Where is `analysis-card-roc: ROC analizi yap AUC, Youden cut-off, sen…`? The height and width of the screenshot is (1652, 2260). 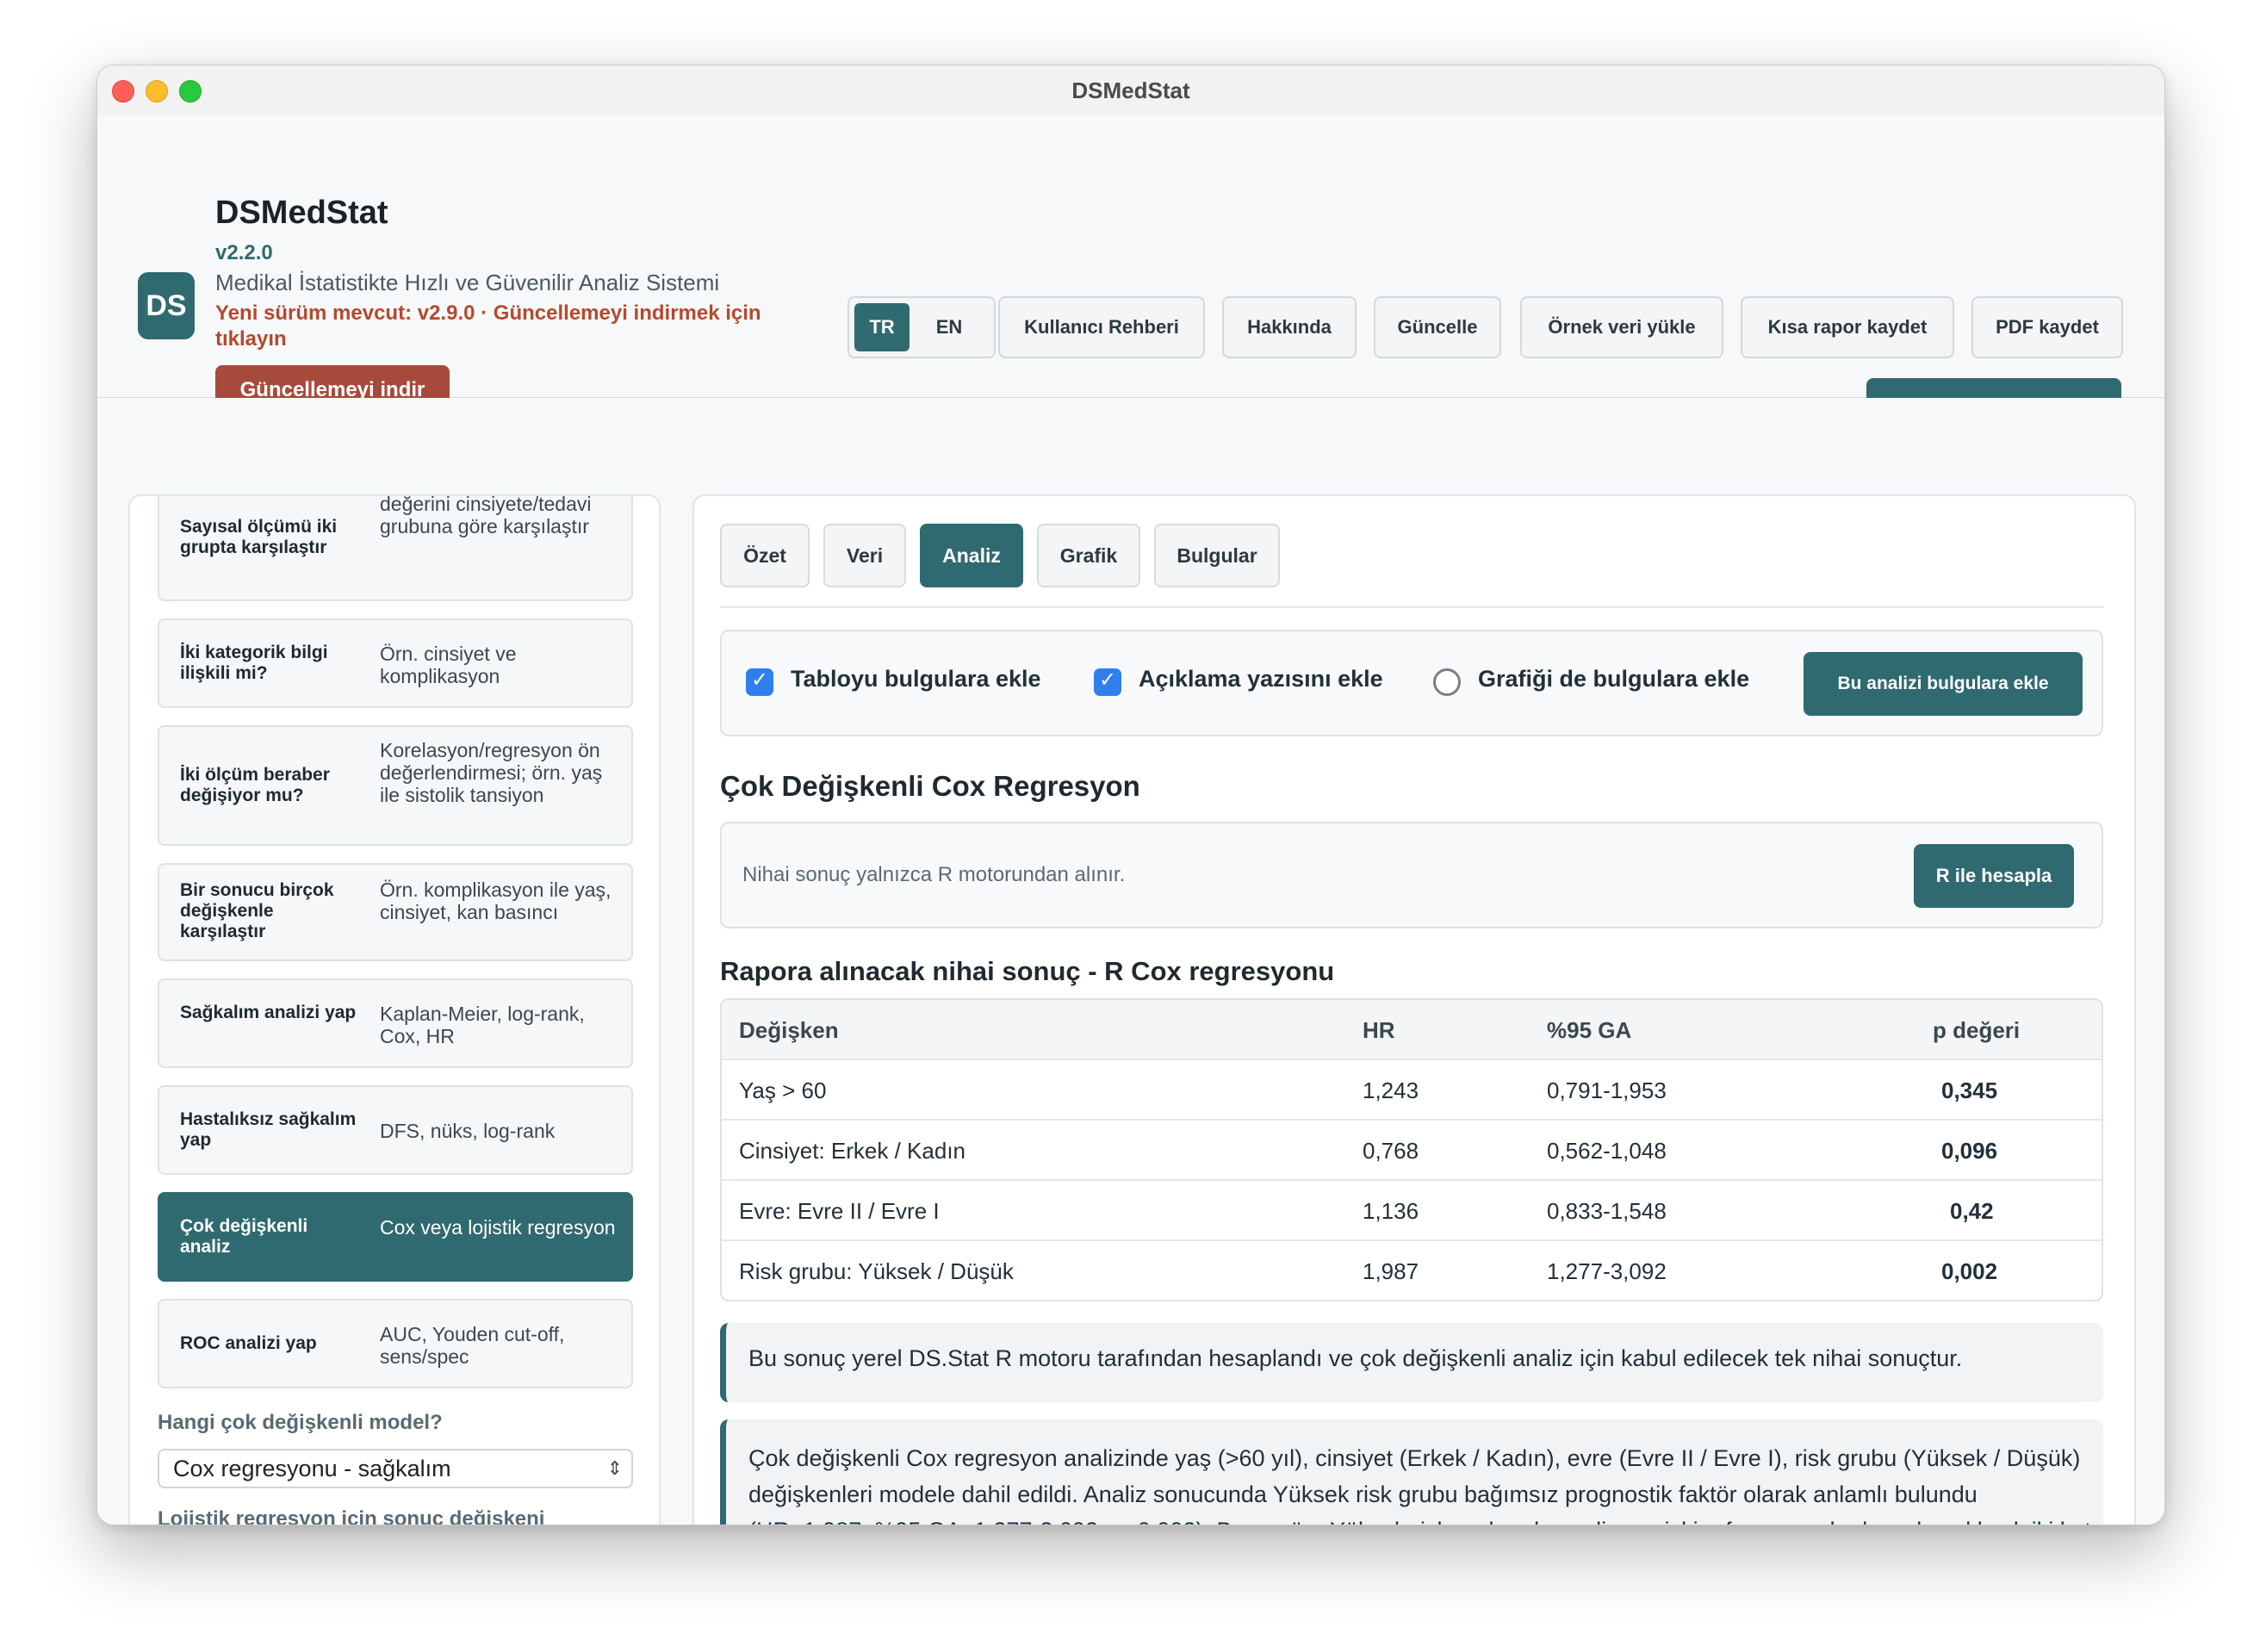 analysis-card-roc: ROC analizi yap AUC, Youden cut-off, sen… is located at coordinates (395, 1343).